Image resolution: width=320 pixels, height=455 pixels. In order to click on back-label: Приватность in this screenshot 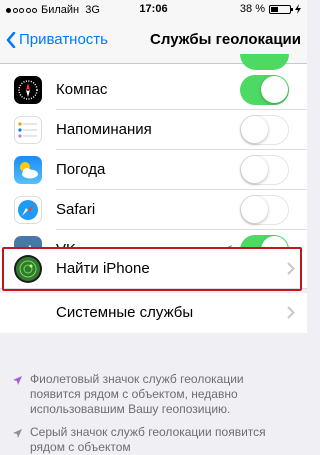, I will do `click(63, 39)`.